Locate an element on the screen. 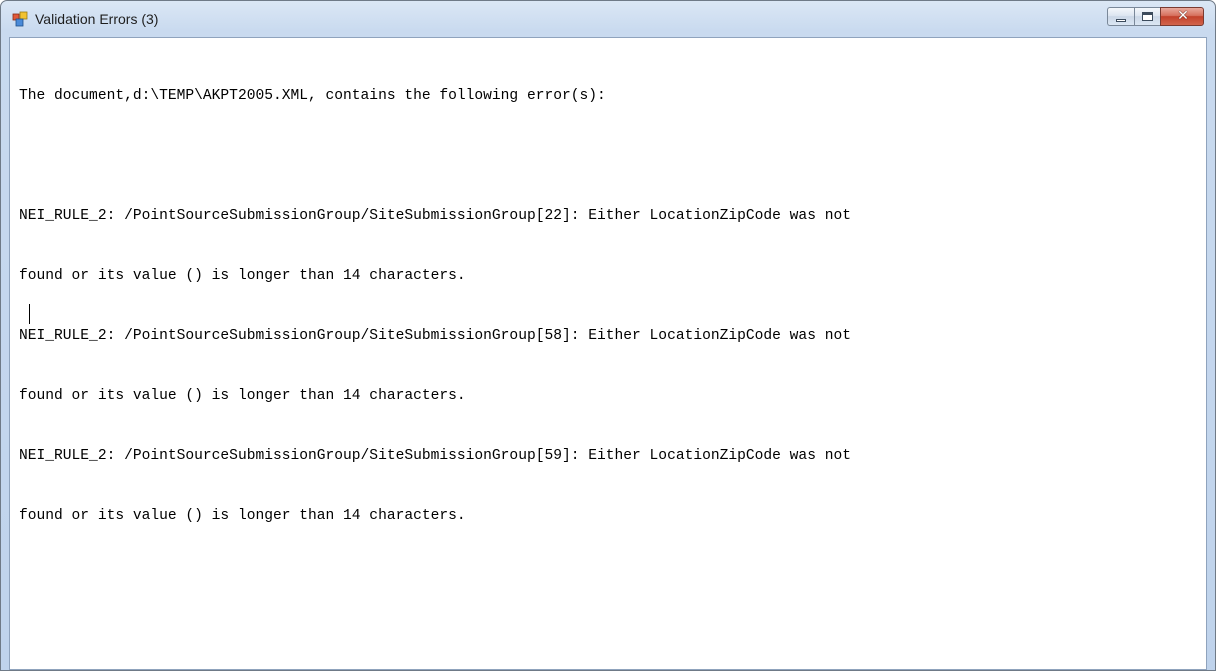 This screenshot has height=671, width=1216. text-caret is located at coordinates (29, 314).